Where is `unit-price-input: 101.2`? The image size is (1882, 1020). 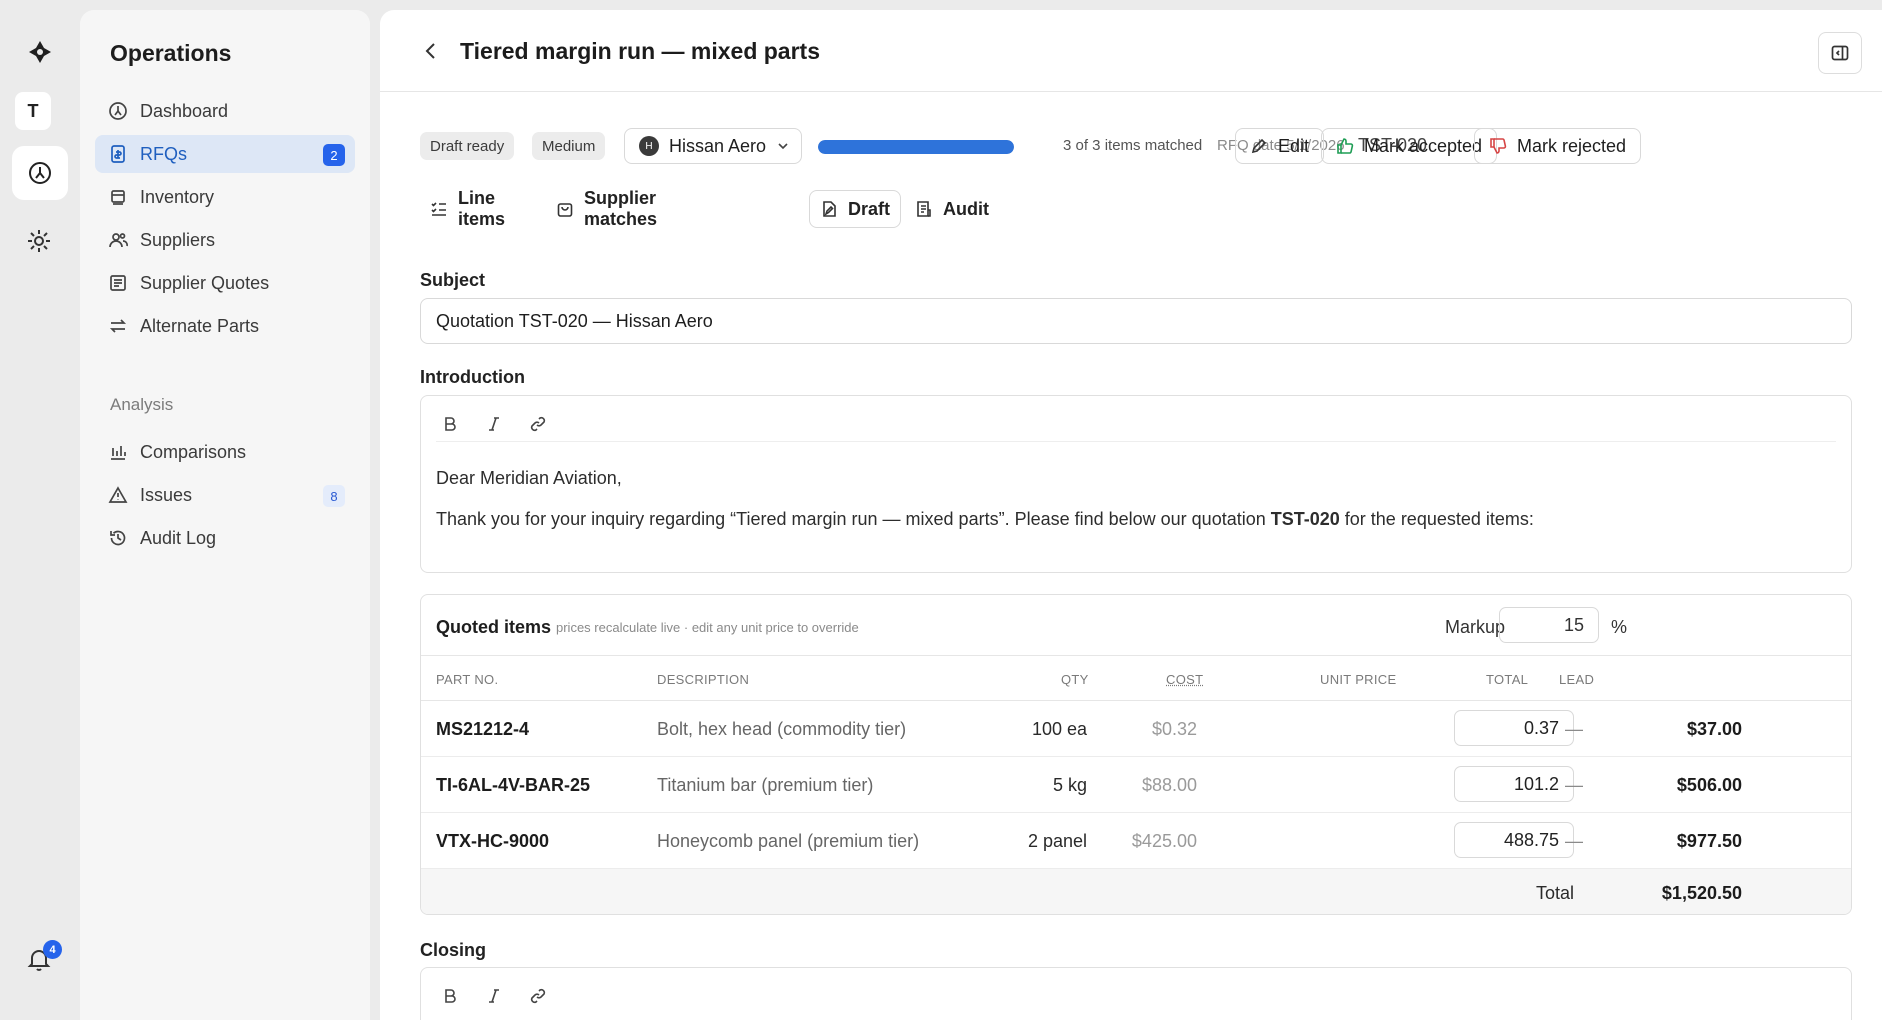
unit-price-input: 101.2 is located at coordinates (1514, 784).